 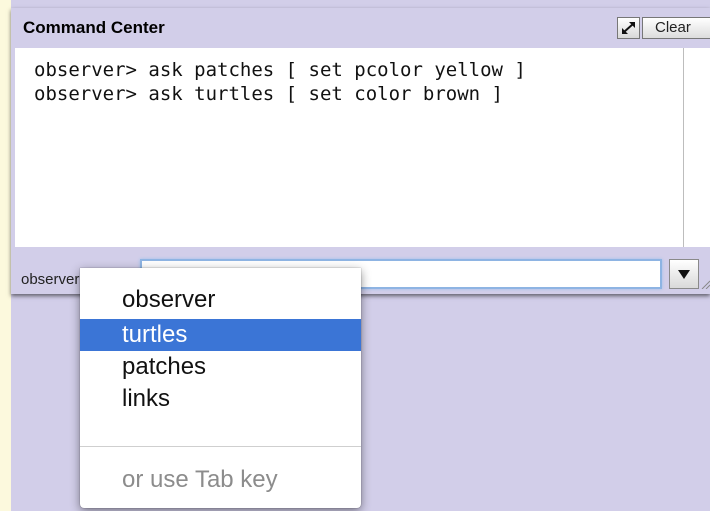 I want to click on history-dropdown-button, so click(x=684, y=274).